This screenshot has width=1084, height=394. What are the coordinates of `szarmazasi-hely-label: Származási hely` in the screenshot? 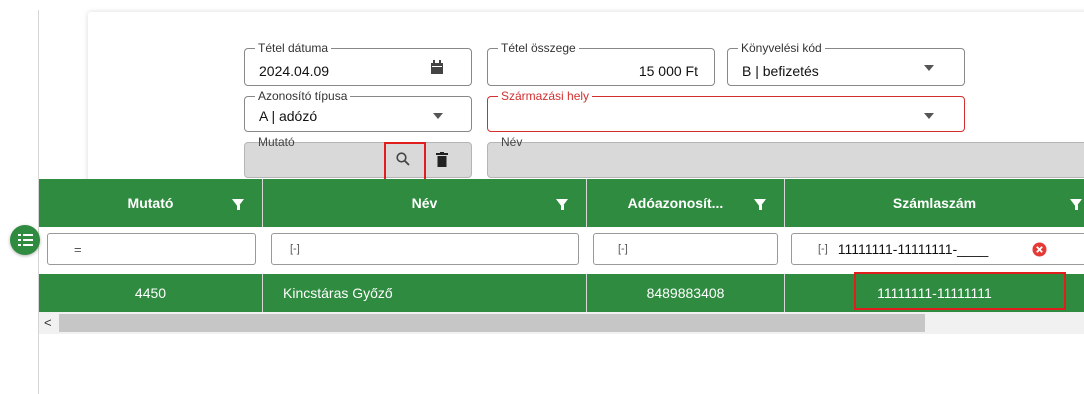 It's located at (545, 96).